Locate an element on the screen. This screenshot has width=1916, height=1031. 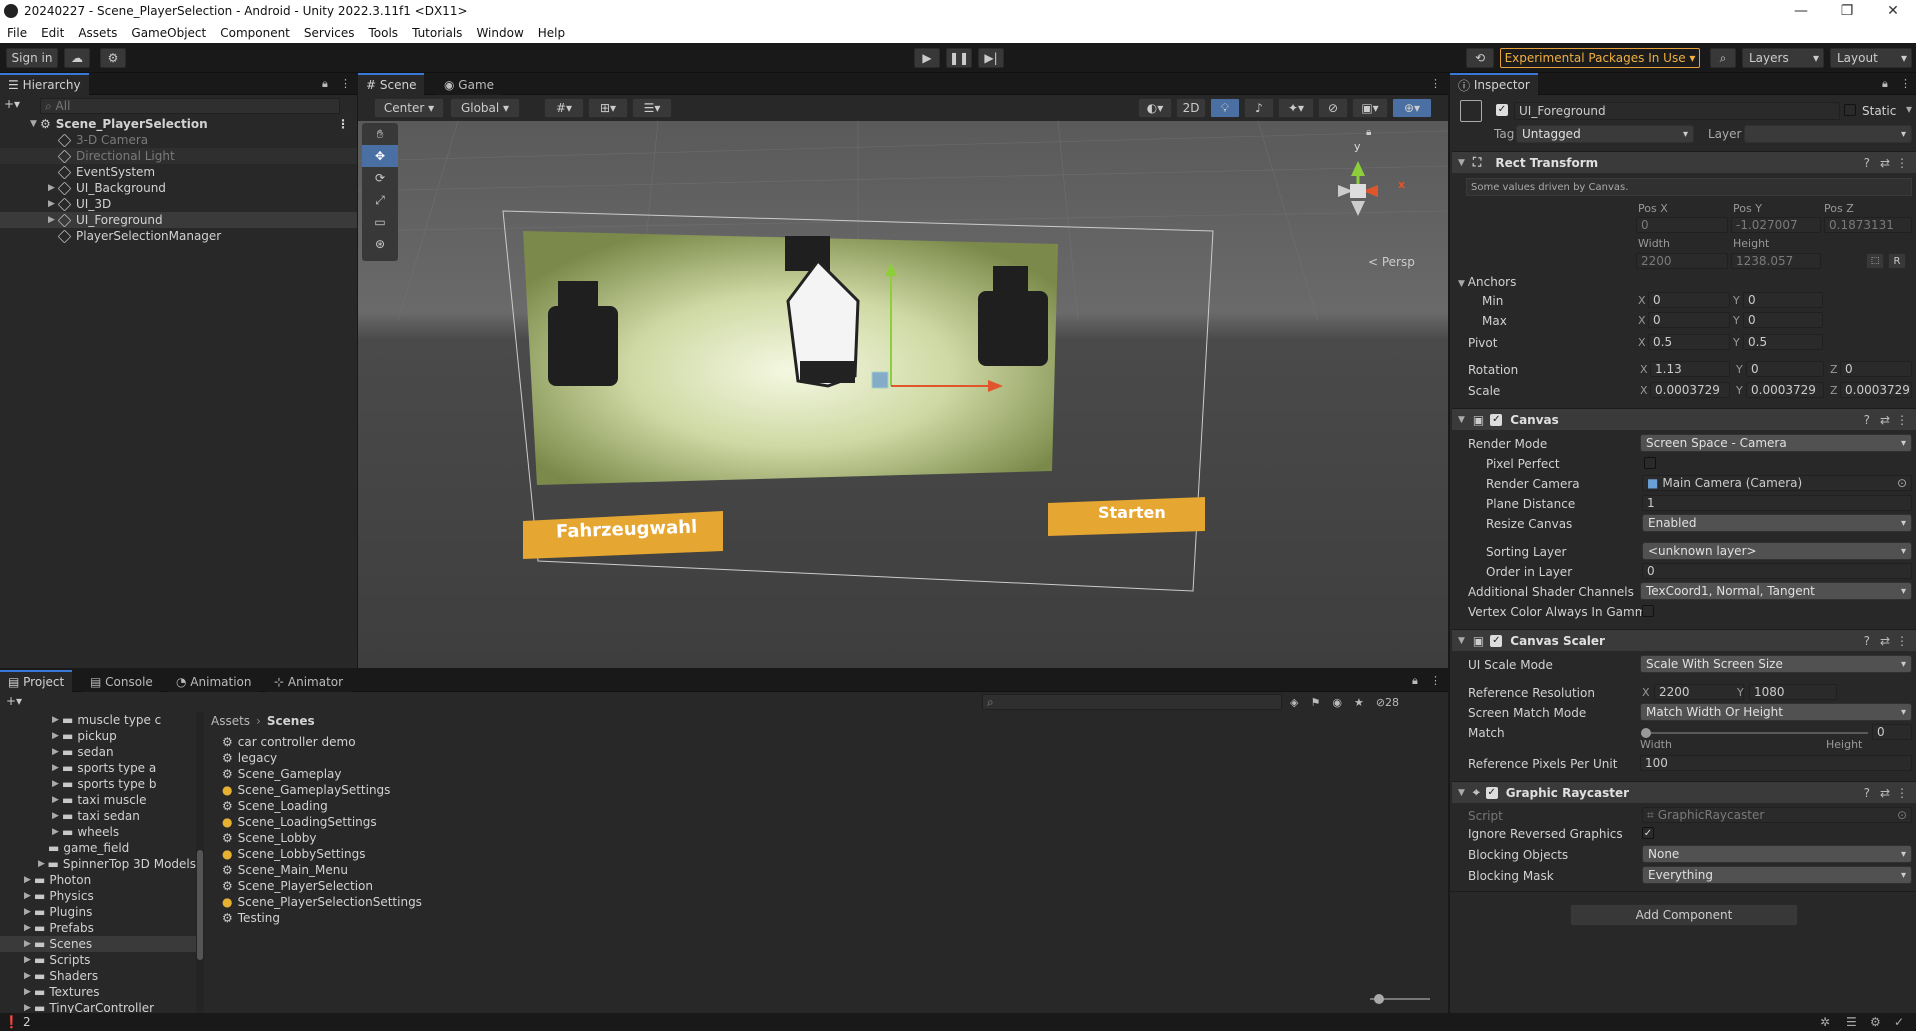
ui-scale-mode-dropdown: Scale With Screen Size is located at coordinates (1776, 664).